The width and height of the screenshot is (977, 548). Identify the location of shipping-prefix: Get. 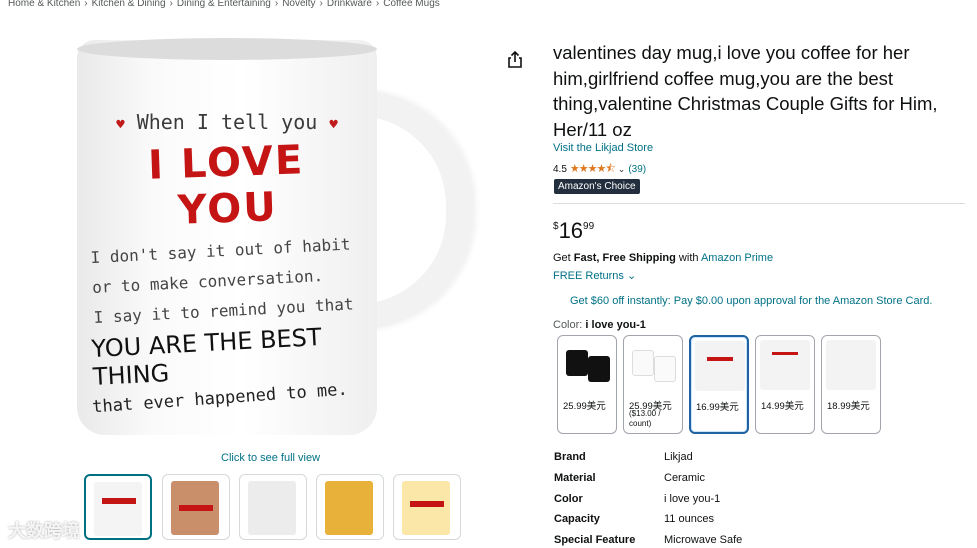
(563, 258).